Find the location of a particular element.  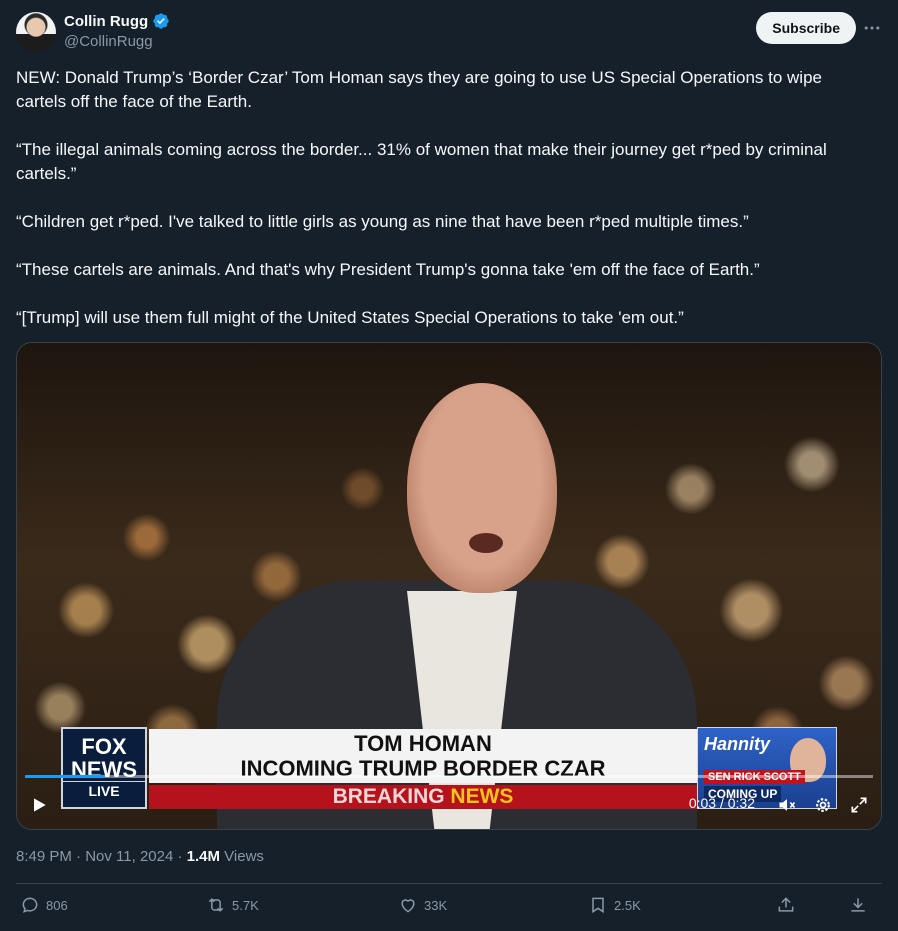

tweet-timestamp: 8:49 PM · Nov 11, 2024 · is located at coordinates (101, 856).